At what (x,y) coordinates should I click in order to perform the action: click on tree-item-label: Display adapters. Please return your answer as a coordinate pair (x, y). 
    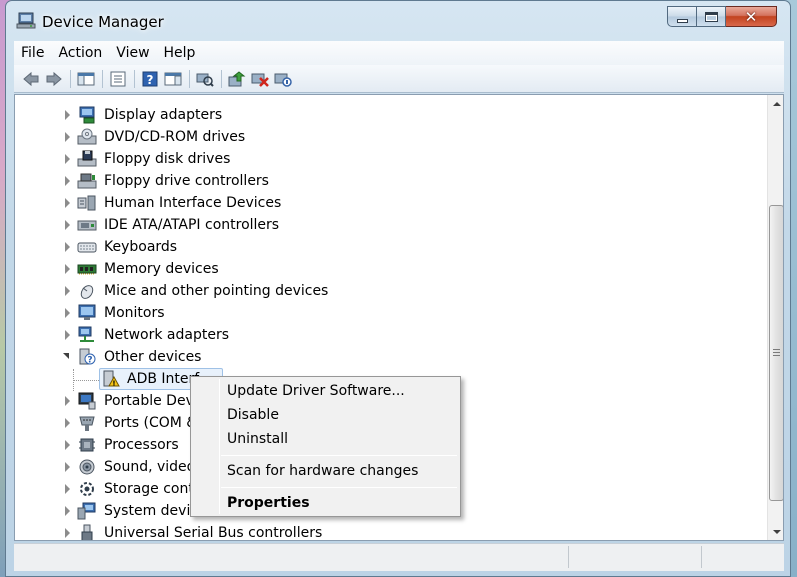
    Looking at the image, I should click on (163, 115).